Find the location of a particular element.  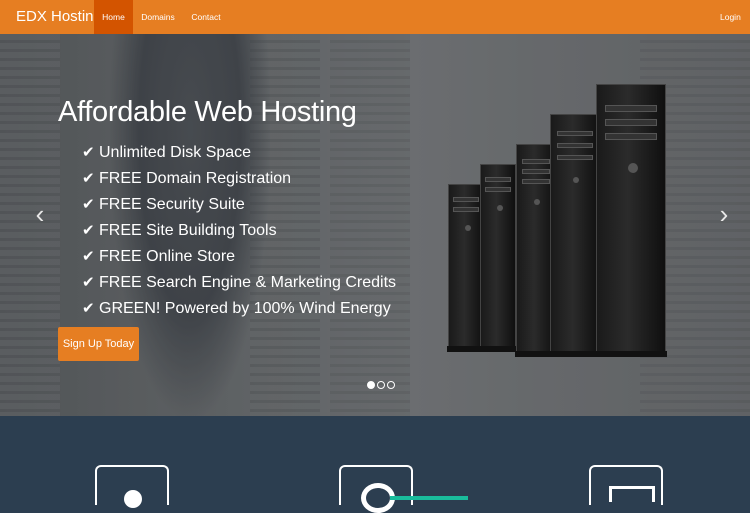

nav-domains: Domains is located at coordinates (158, 17).